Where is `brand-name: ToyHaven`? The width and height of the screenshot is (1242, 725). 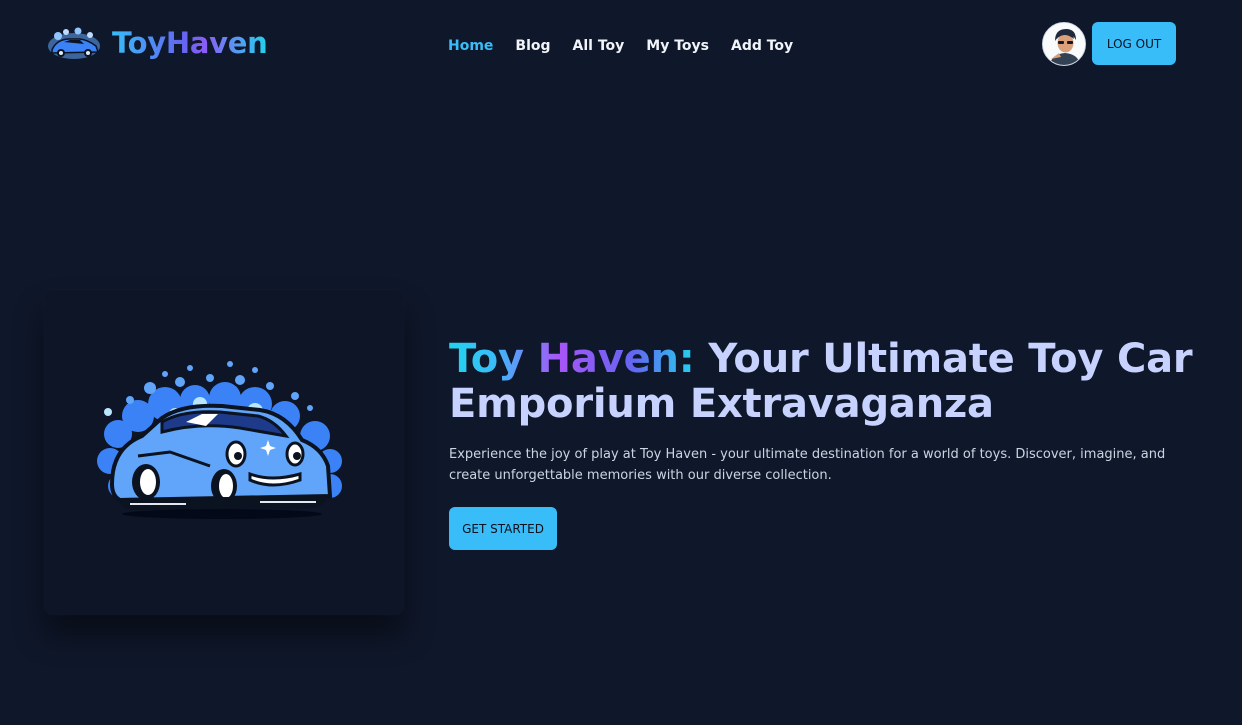 brand-name: ToyHaven is located at coordinates (190, 43).